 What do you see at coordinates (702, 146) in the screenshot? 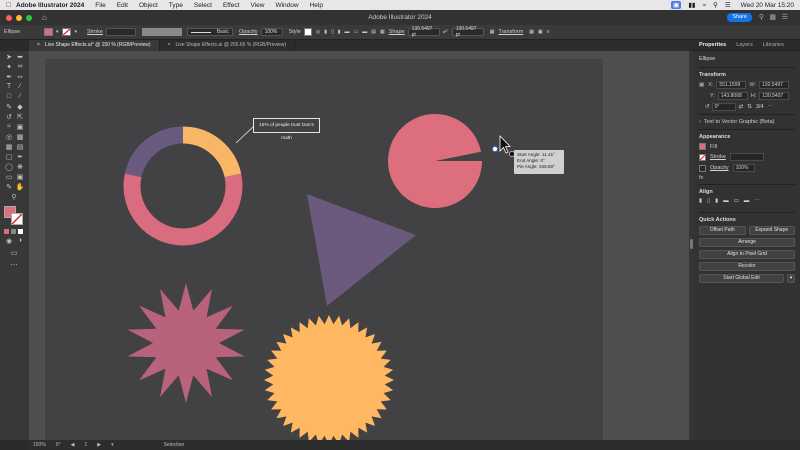
I see `appearance-fill-swatch` at bounding box center [702, 146].